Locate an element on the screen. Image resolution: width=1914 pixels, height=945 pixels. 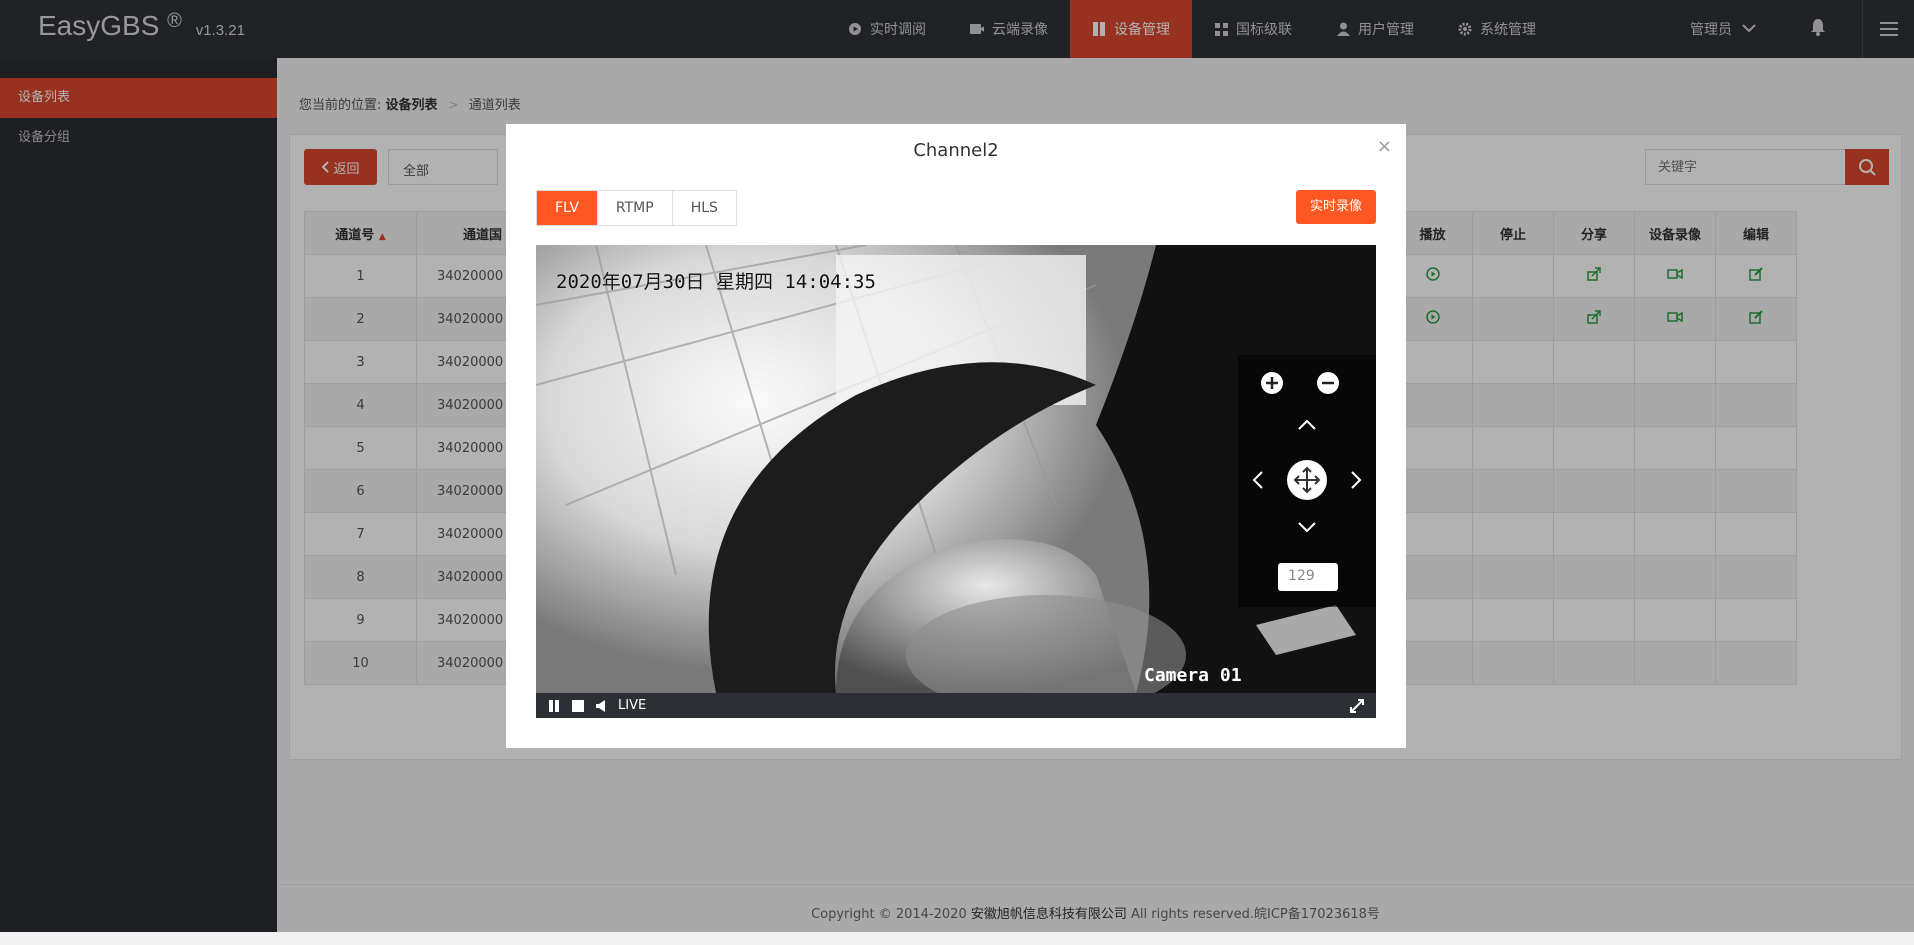
fullscreen-icon is located at coordinates (1357, 705).